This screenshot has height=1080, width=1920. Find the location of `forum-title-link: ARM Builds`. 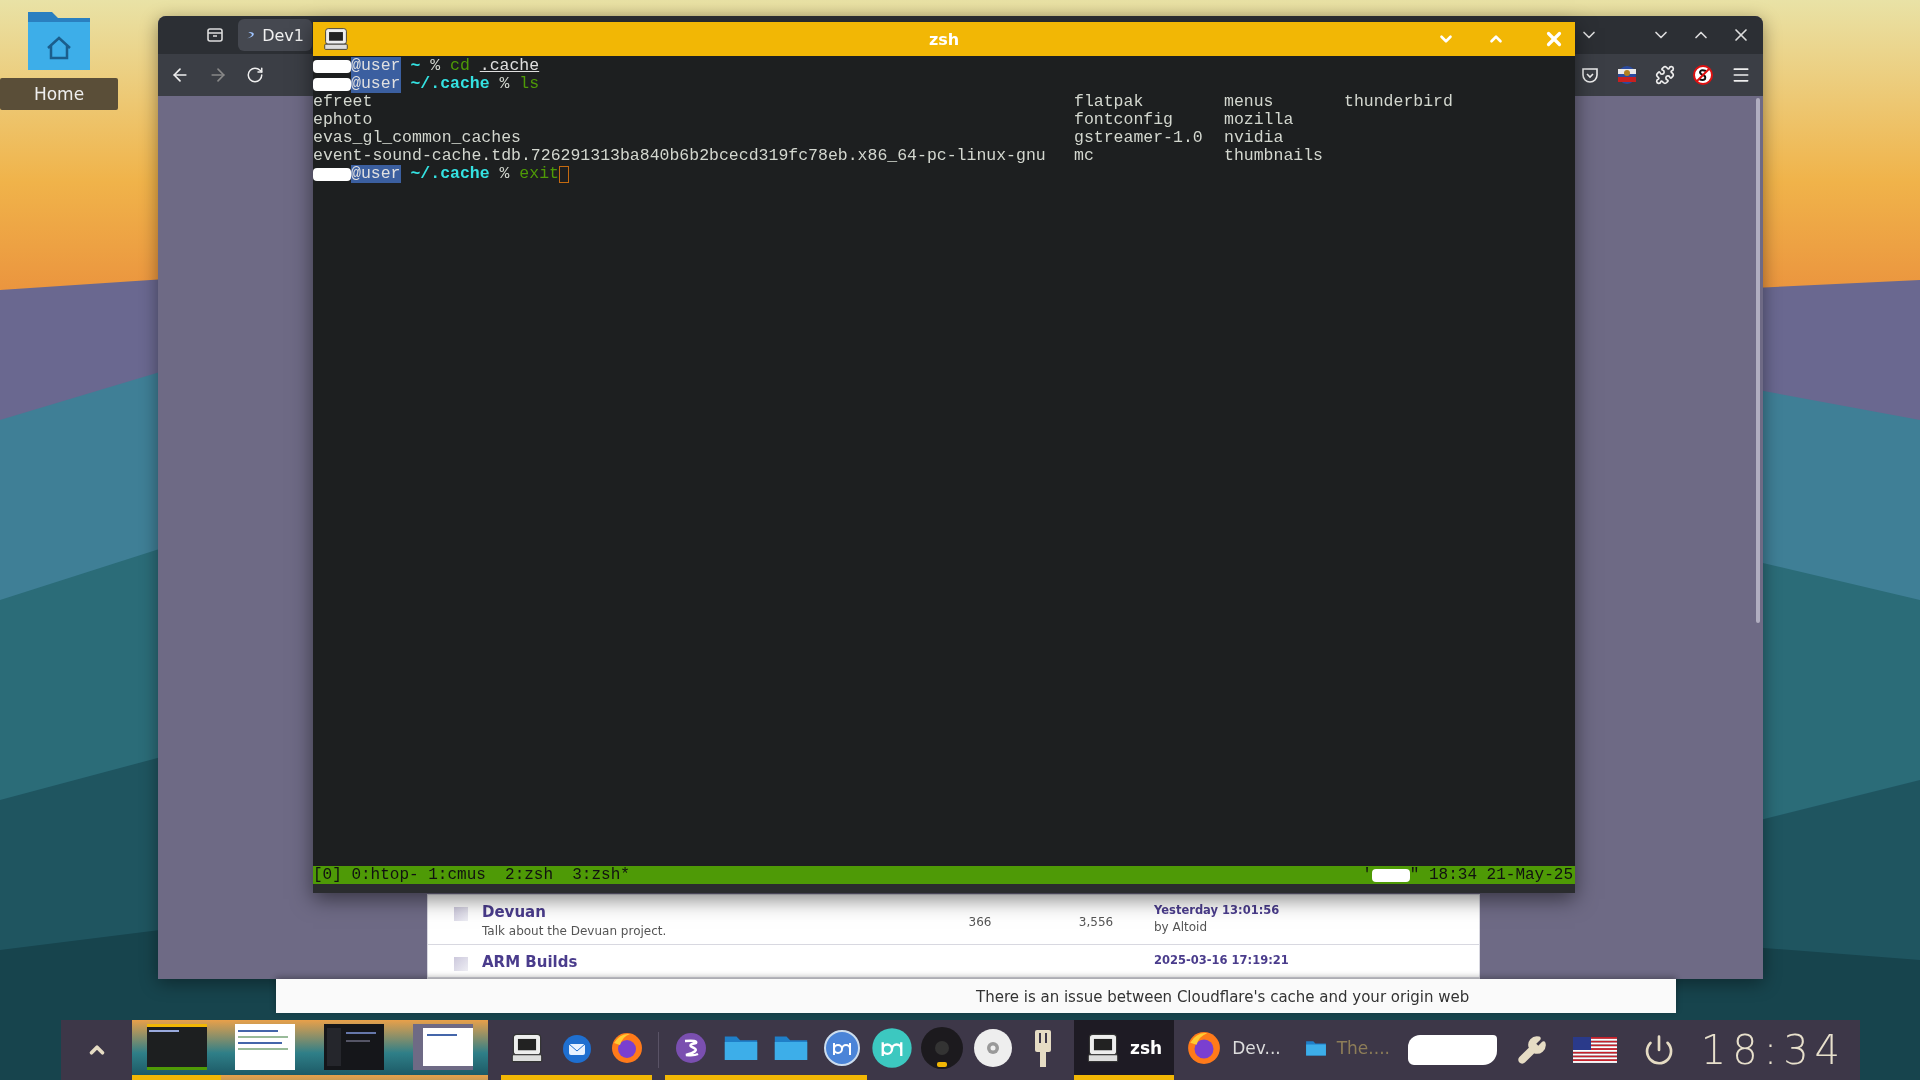

forum-title-link: ARM Builds is located at coordinates (702, 962).